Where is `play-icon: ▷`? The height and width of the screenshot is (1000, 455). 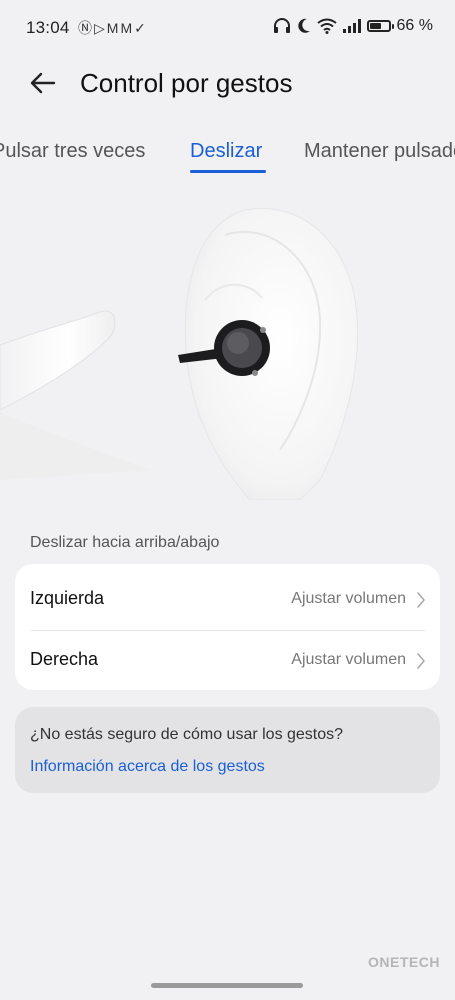
play-icon: ▷ is located at coordinates (100, 28).